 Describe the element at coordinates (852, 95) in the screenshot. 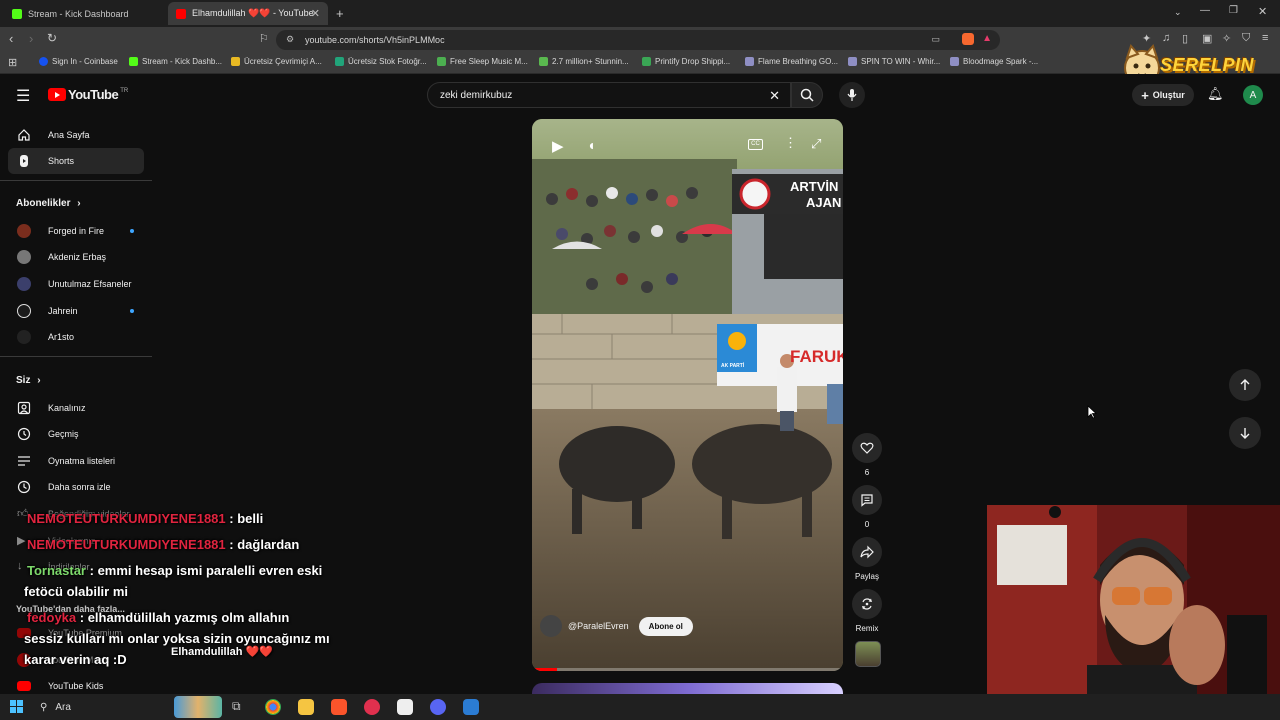

I see `voice-search-button` at that location.